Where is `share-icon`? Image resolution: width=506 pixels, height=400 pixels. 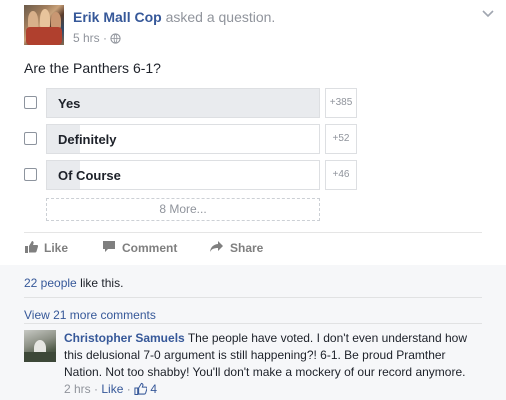
share-icon is located at coordinates (216, 248).